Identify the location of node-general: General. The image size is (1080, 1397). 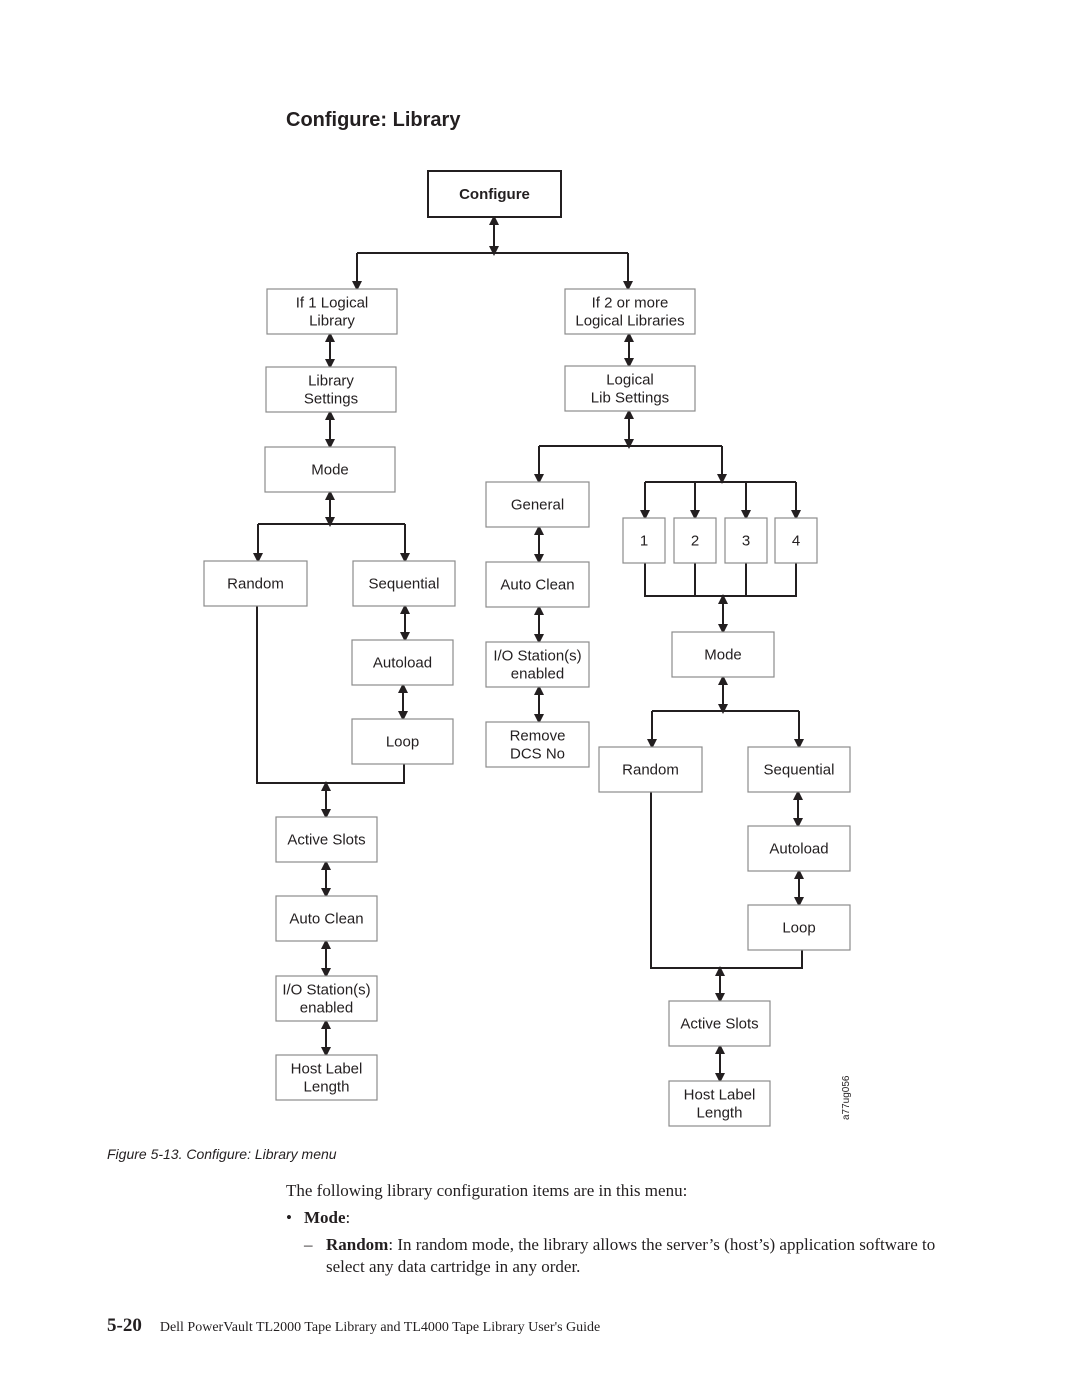
(537, 504).